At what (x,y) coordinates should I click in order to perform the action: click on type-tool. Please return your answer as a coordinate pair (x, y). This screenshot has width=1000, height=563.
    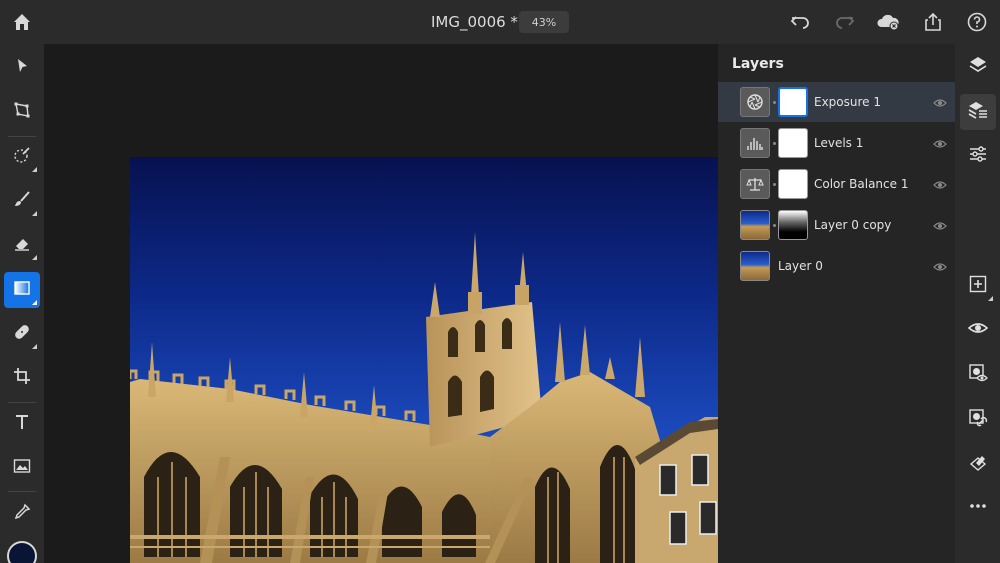
    Looking at the image, I should click on (22, 424).